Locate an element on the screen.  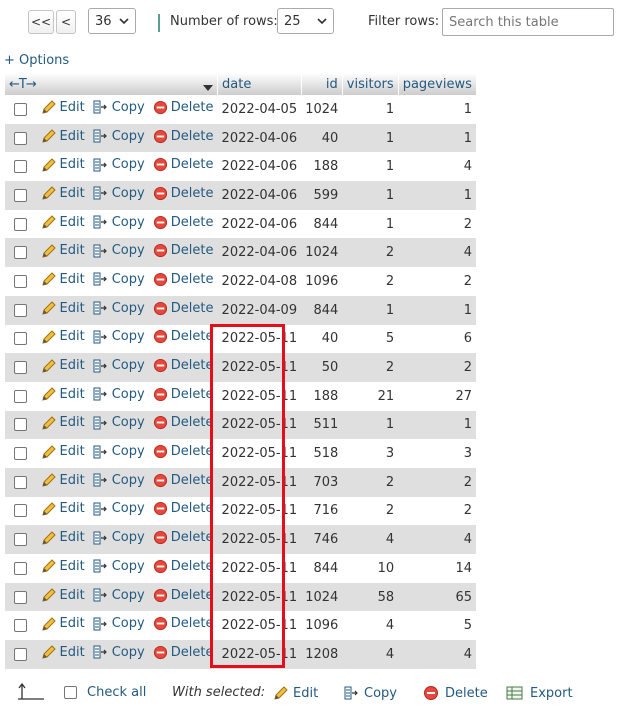
search-input is located at coordinates (528, 22).